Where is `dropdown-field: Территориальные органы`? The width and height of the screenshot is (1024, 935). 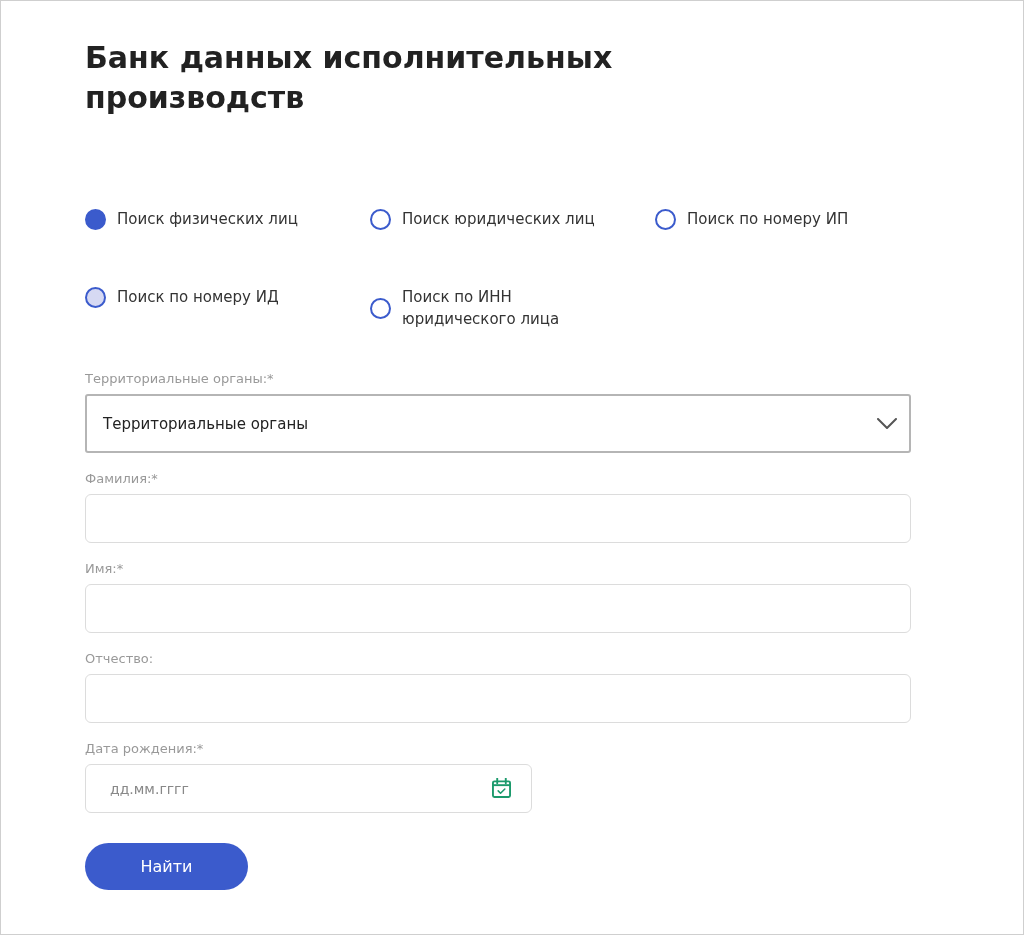 dropdown-field: Территориальные органы is located at coordinates (498, 423).